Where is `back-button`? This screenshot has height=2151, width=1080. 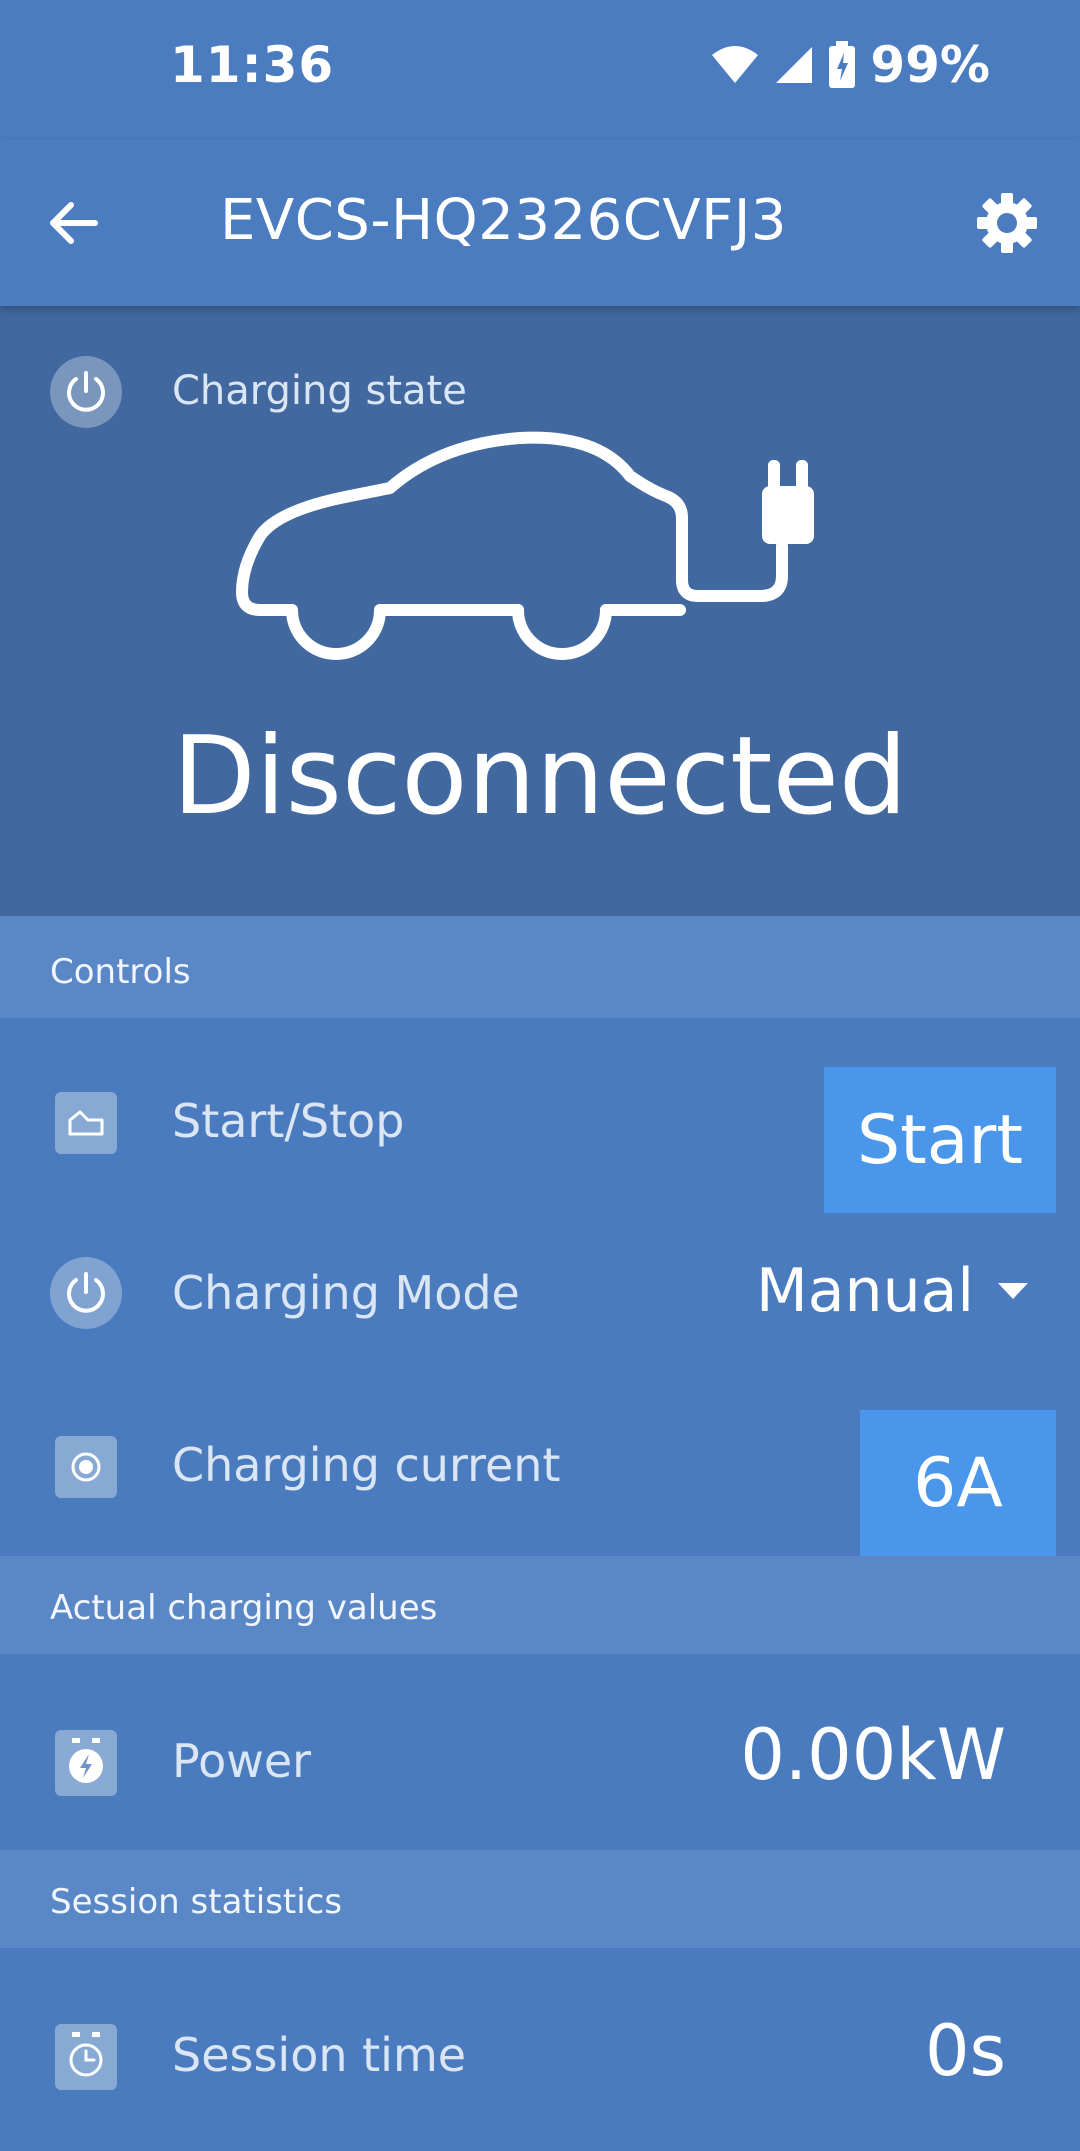
back-button is located at coordinates (73, 223).